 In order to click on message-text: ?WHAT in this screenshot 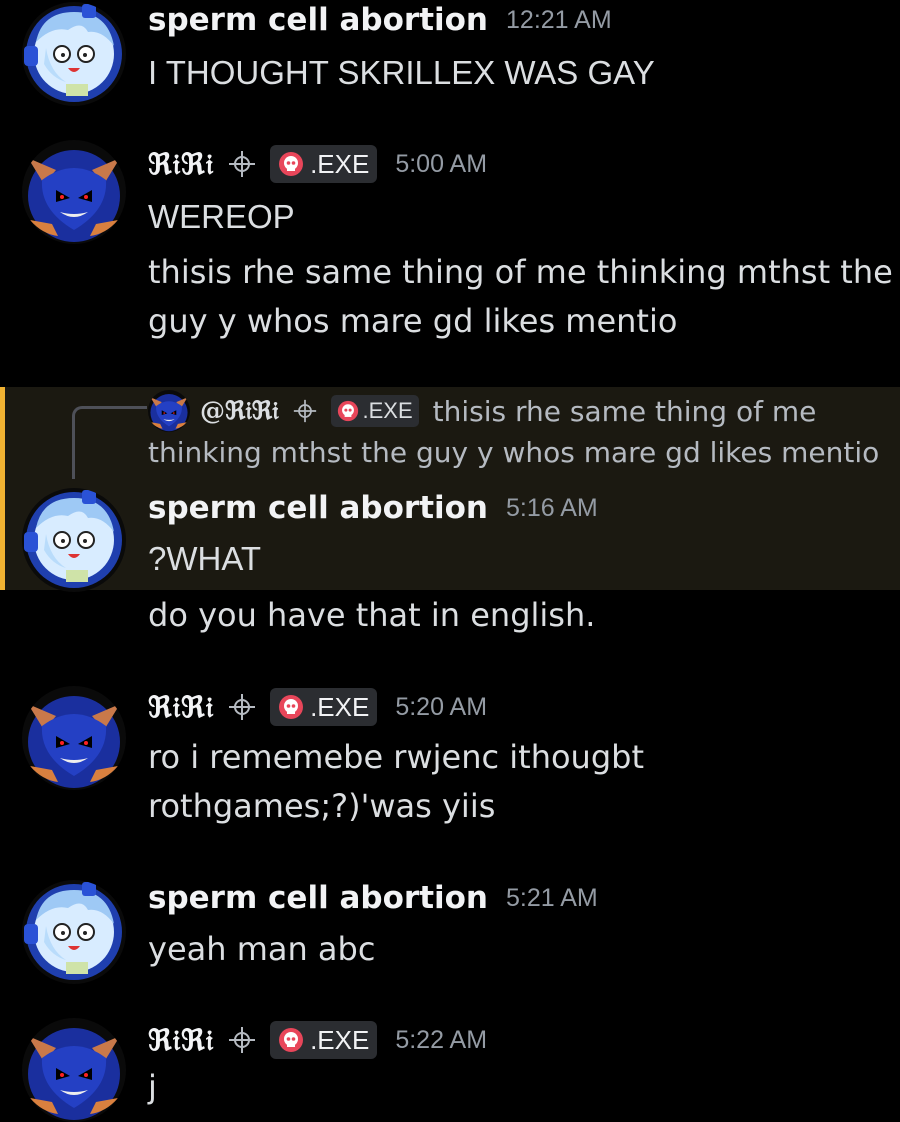, I will do `click(205, 558)`.